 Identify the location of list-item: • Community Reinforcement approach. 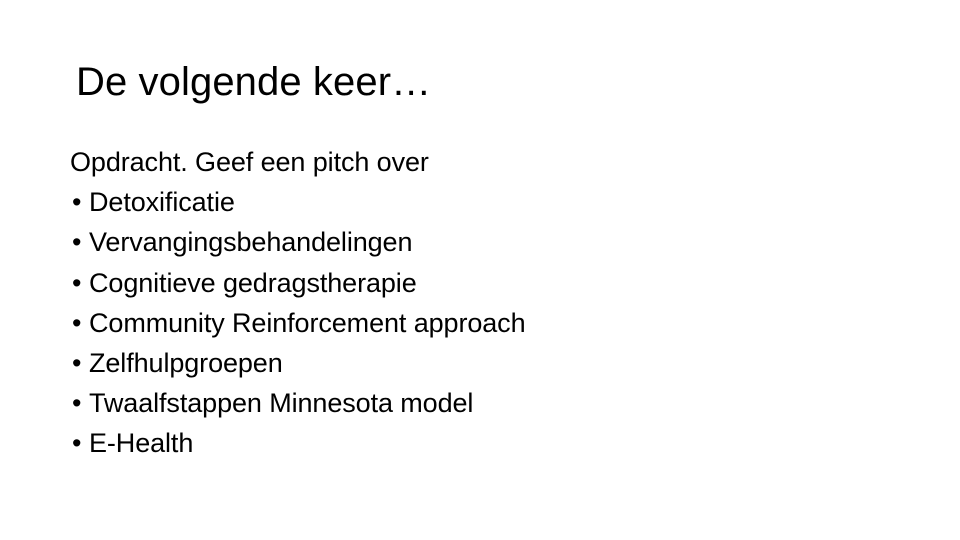
(483, 323).